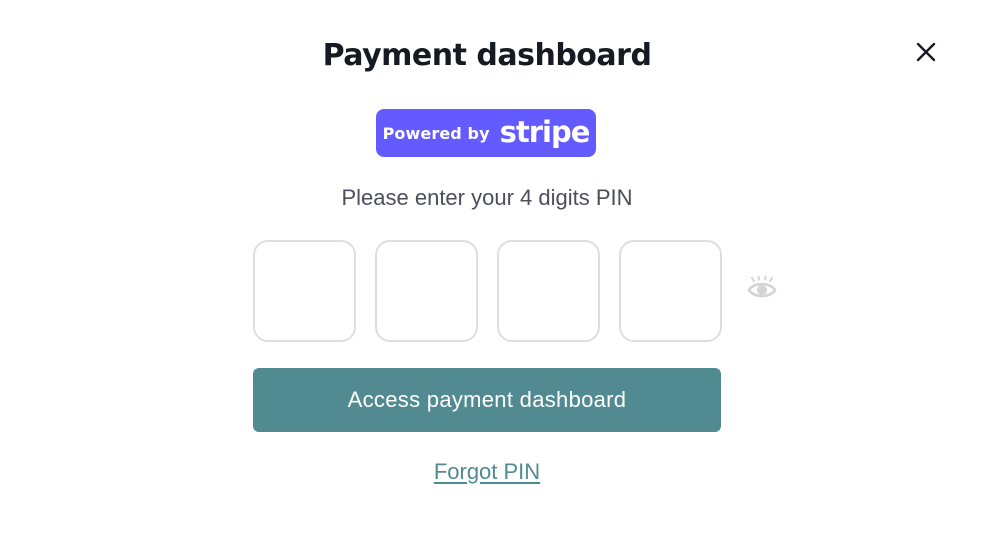 Image resolution: width=990 pixels, height=540 pixels. I want to click on stripe-logo: stripe, so click(545, 131).